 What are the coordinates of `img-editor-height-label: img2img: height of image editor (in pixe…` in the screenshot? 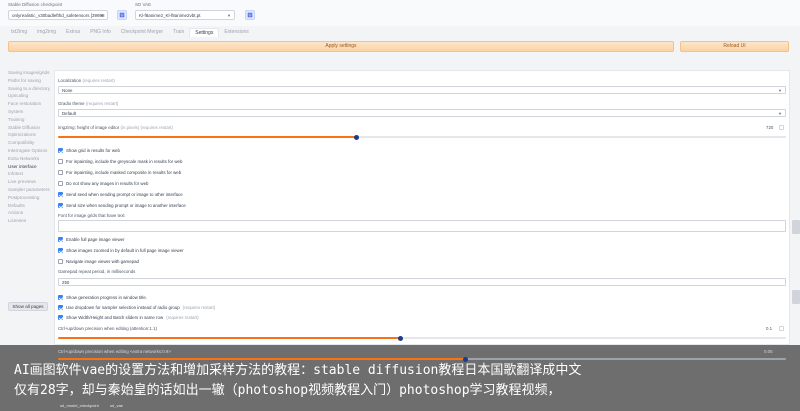 It's located at (115, 127).